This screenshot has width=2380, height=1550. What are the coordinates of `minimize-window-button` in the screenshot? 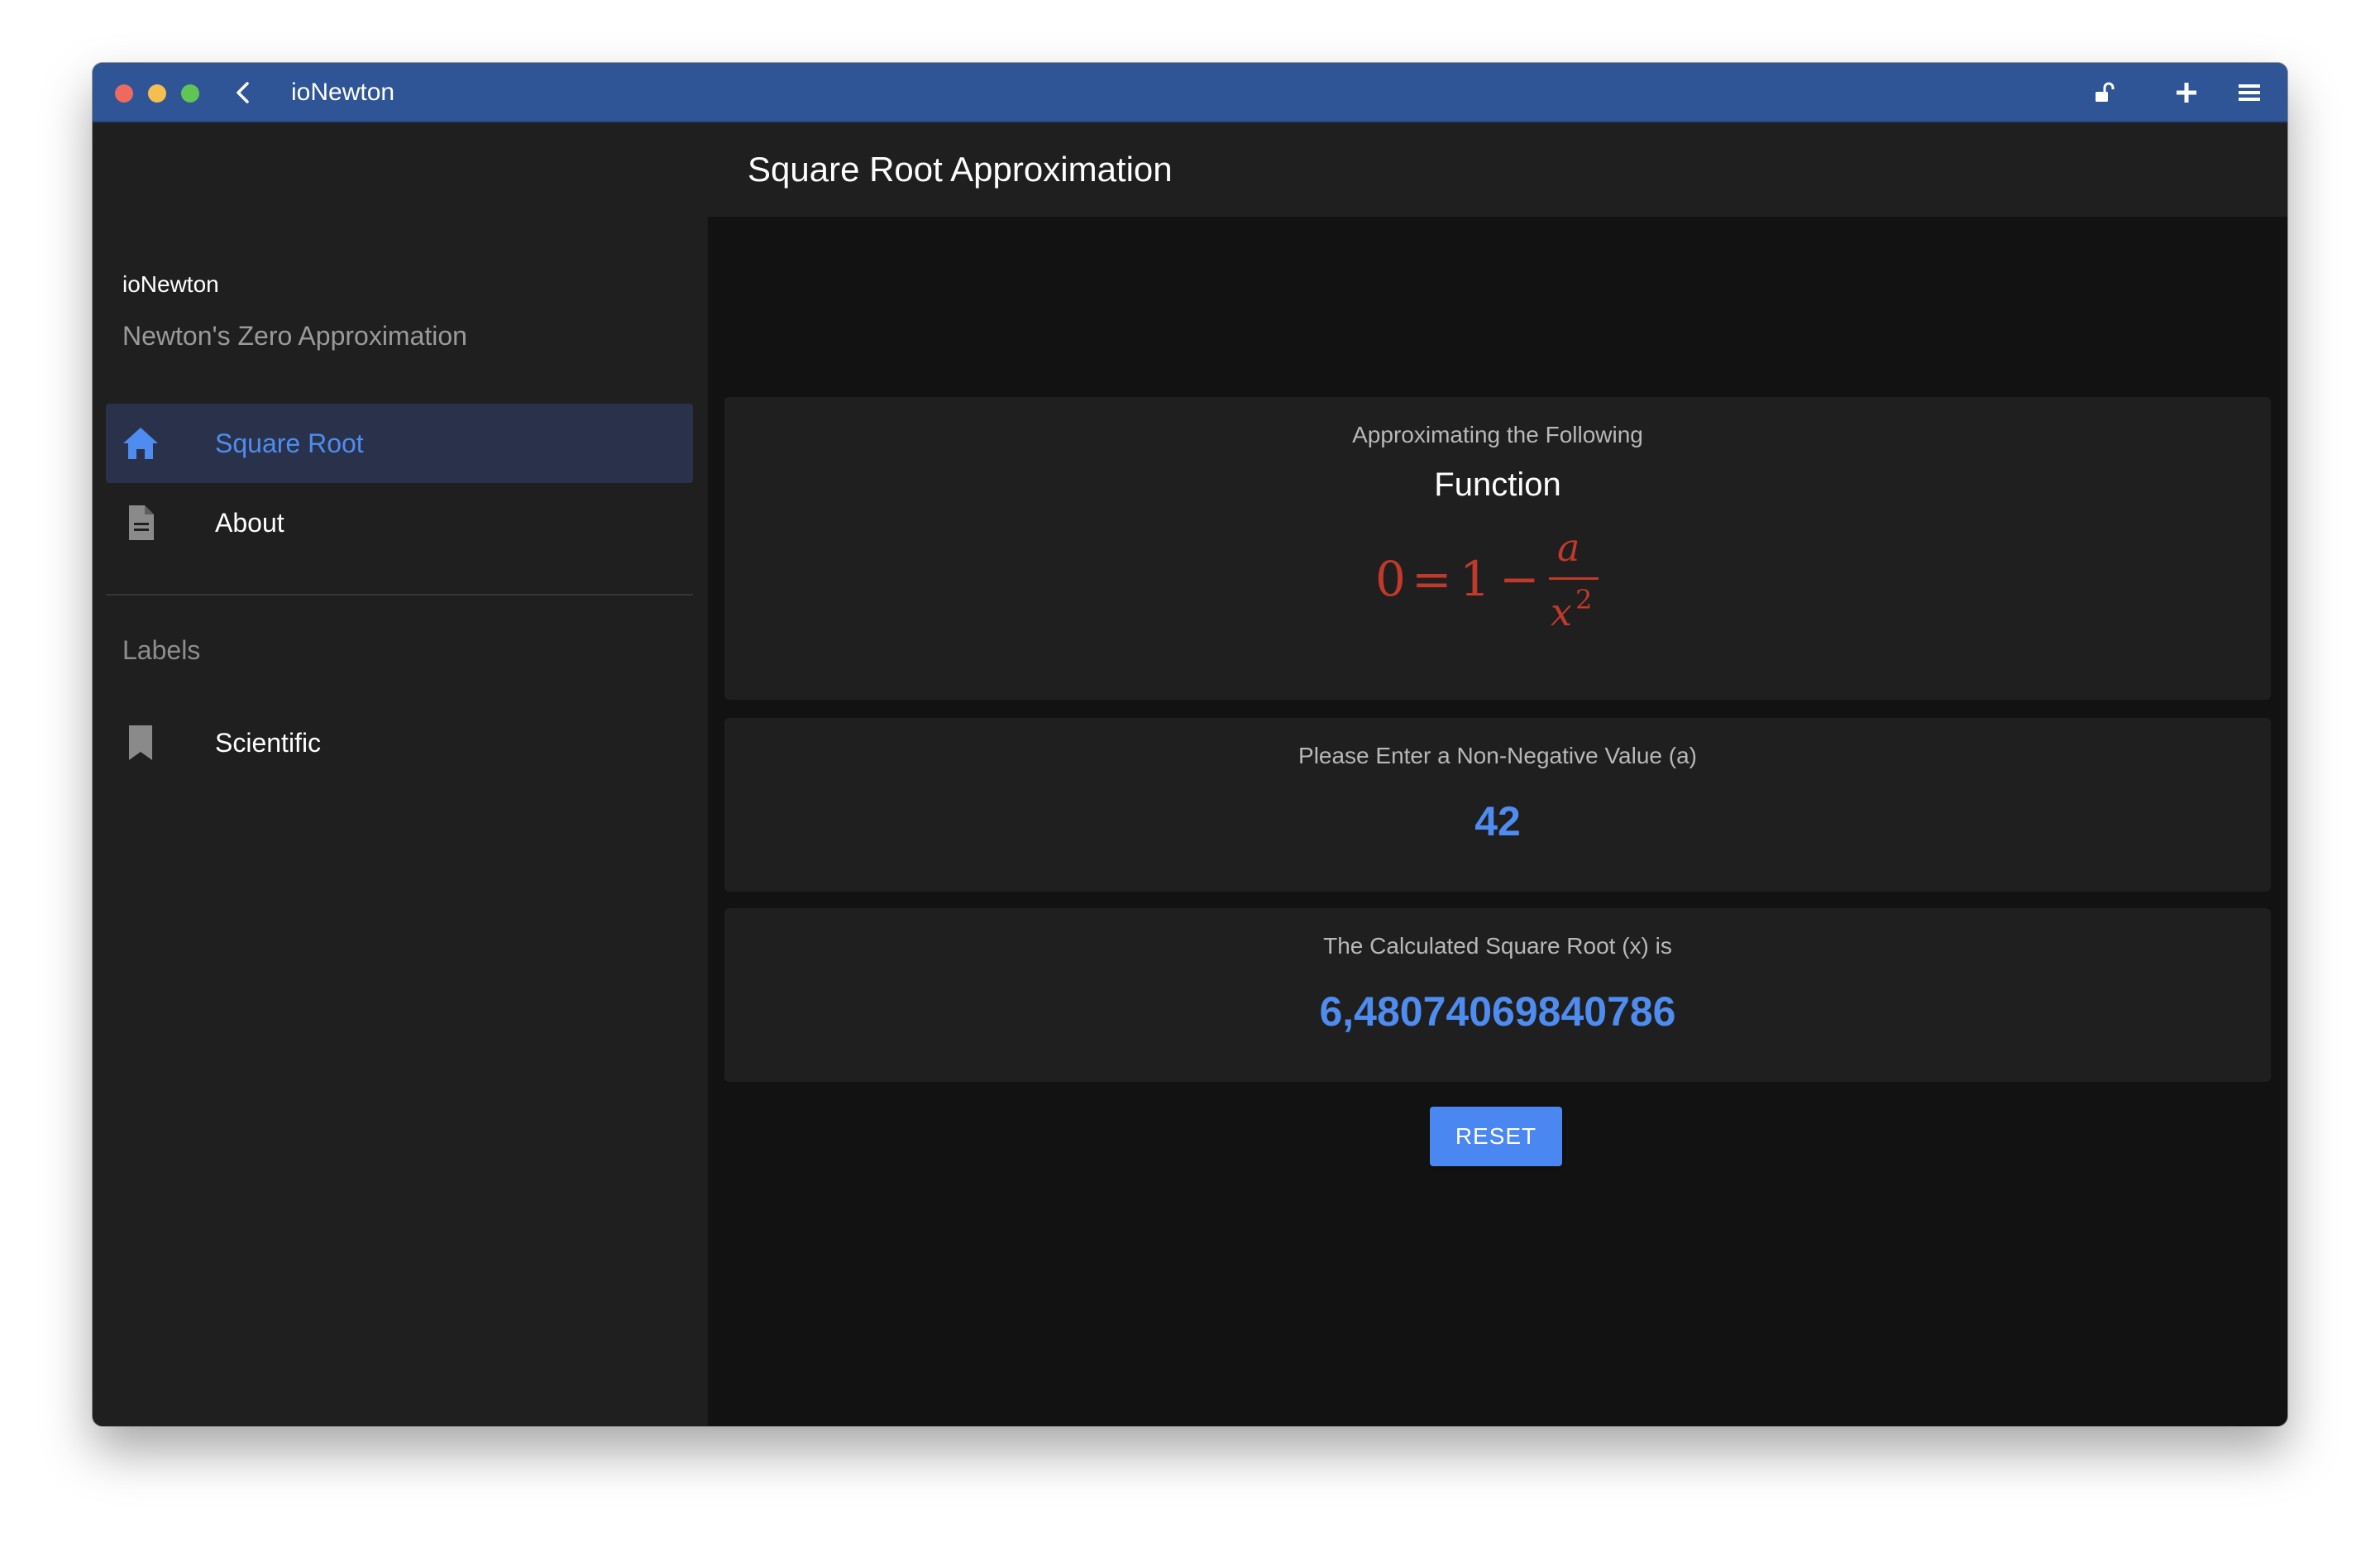 It's located at (157, 94).